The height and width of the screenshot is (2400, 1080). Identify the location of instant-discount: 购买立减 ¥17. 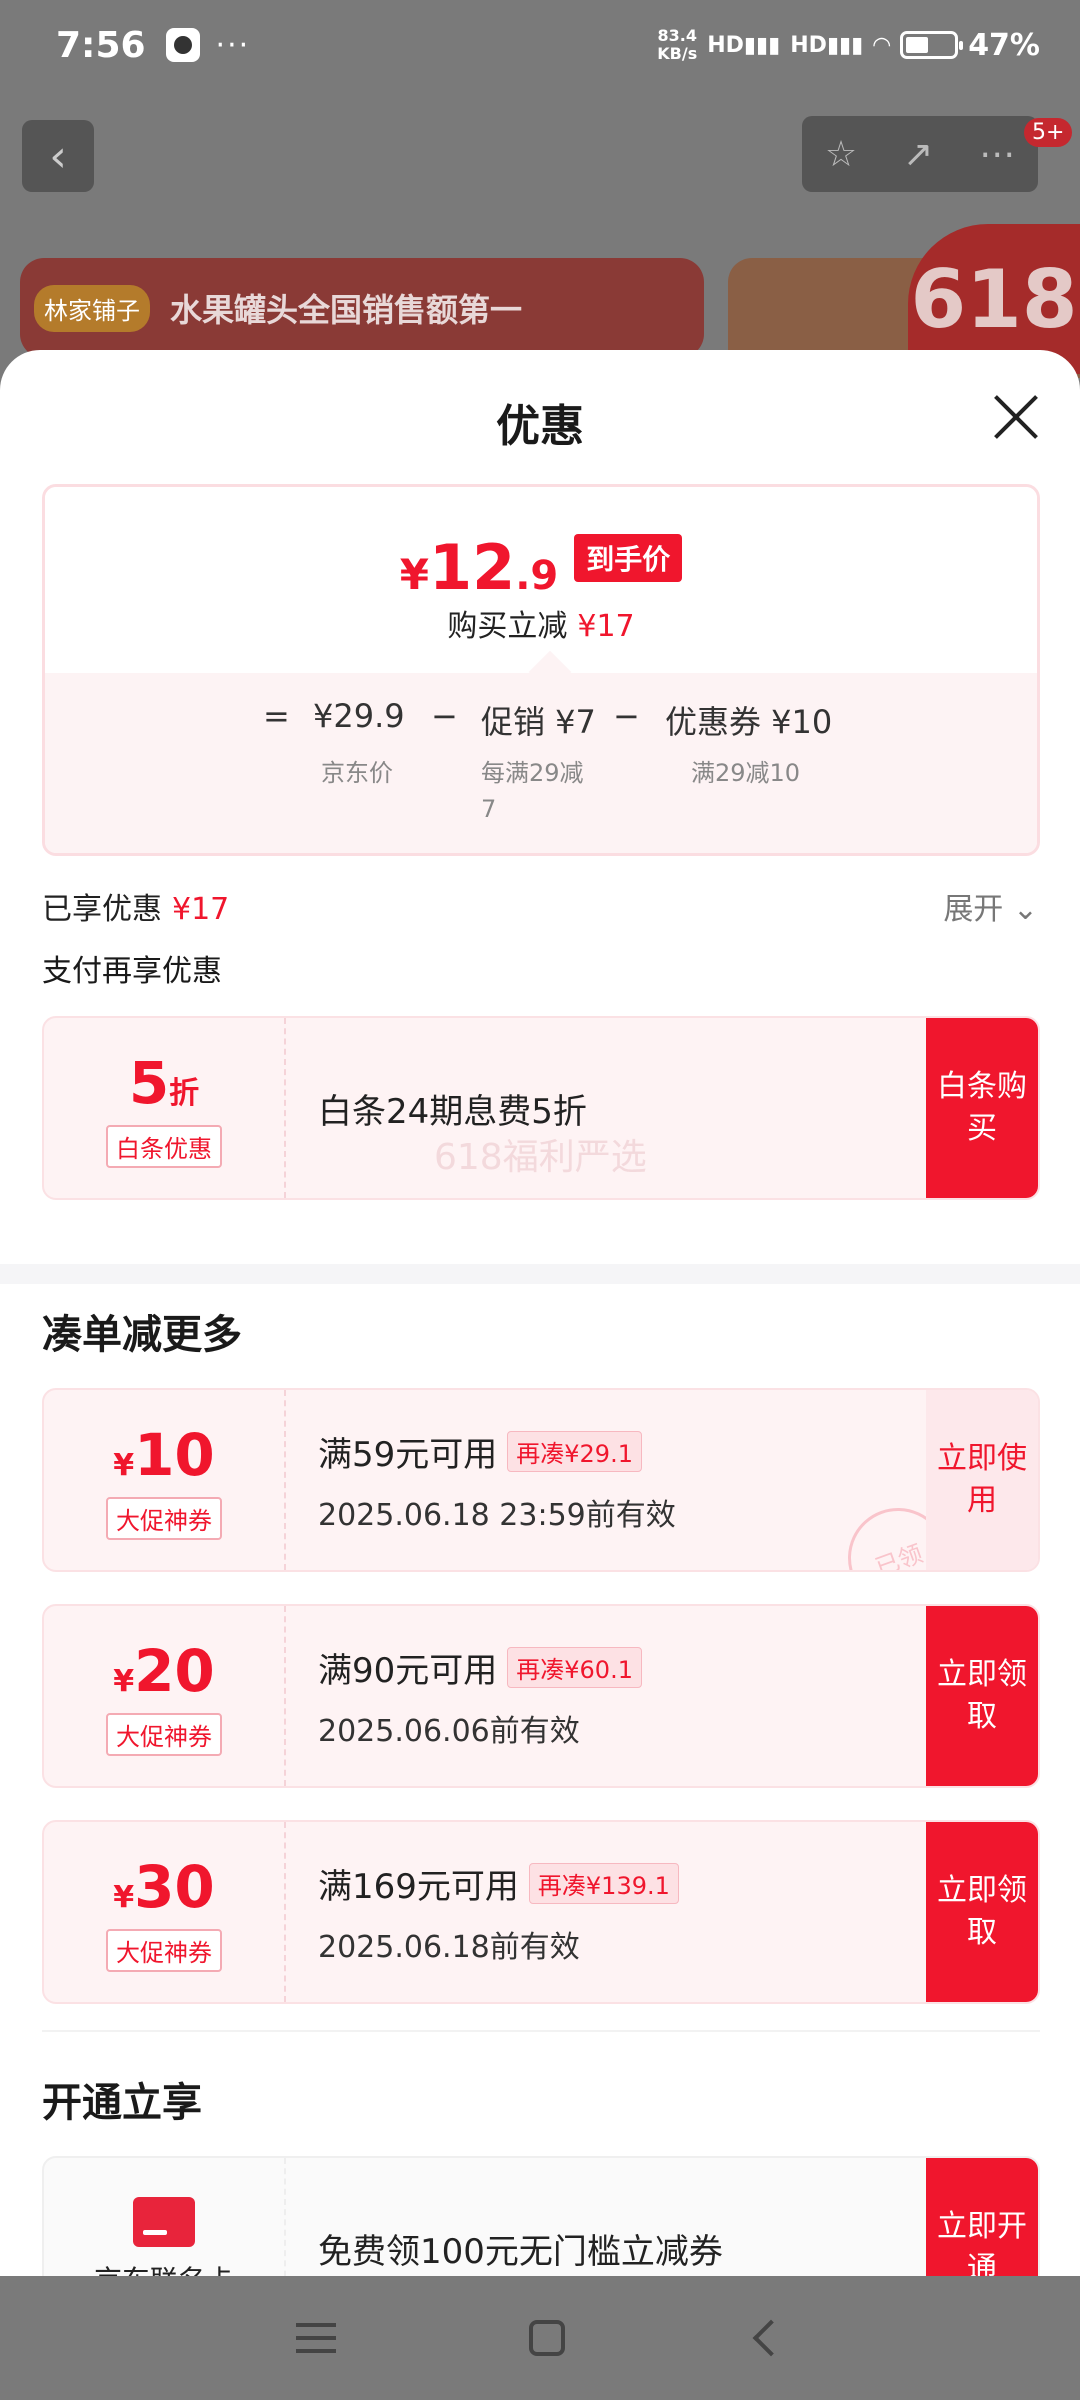
(541, 626).